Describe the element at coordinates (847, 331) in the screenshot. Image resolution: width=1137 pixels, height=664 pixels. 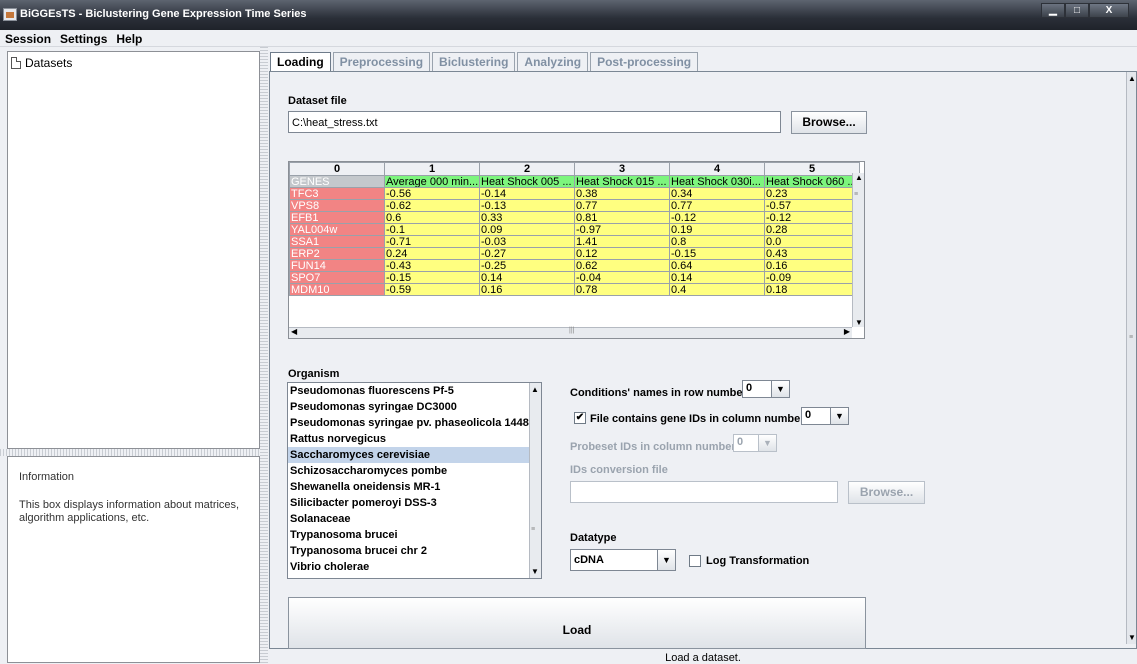
I see `table-scroll-right-icon: ▶` at that location.